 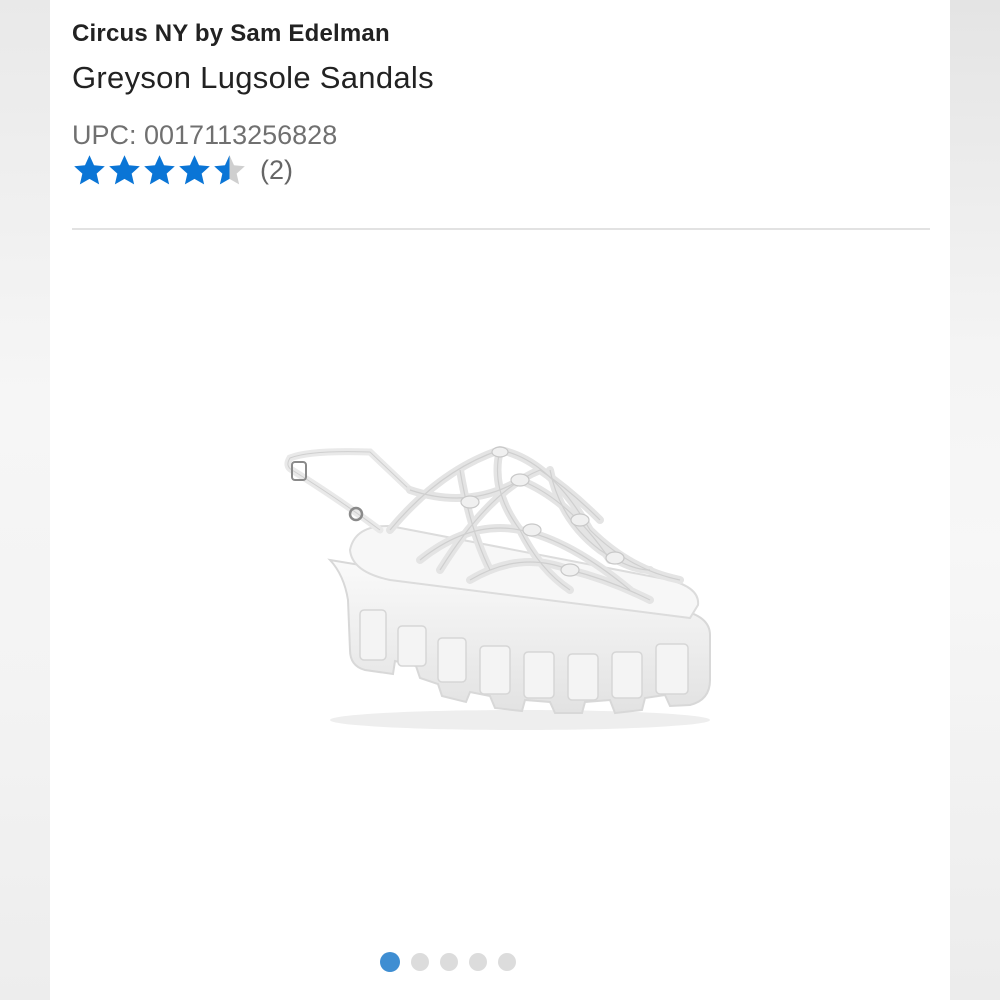 What do you see at coordinates (276, 170) in the screenshot?
I see `review-count: (2)` at bounding box center [276, 170].